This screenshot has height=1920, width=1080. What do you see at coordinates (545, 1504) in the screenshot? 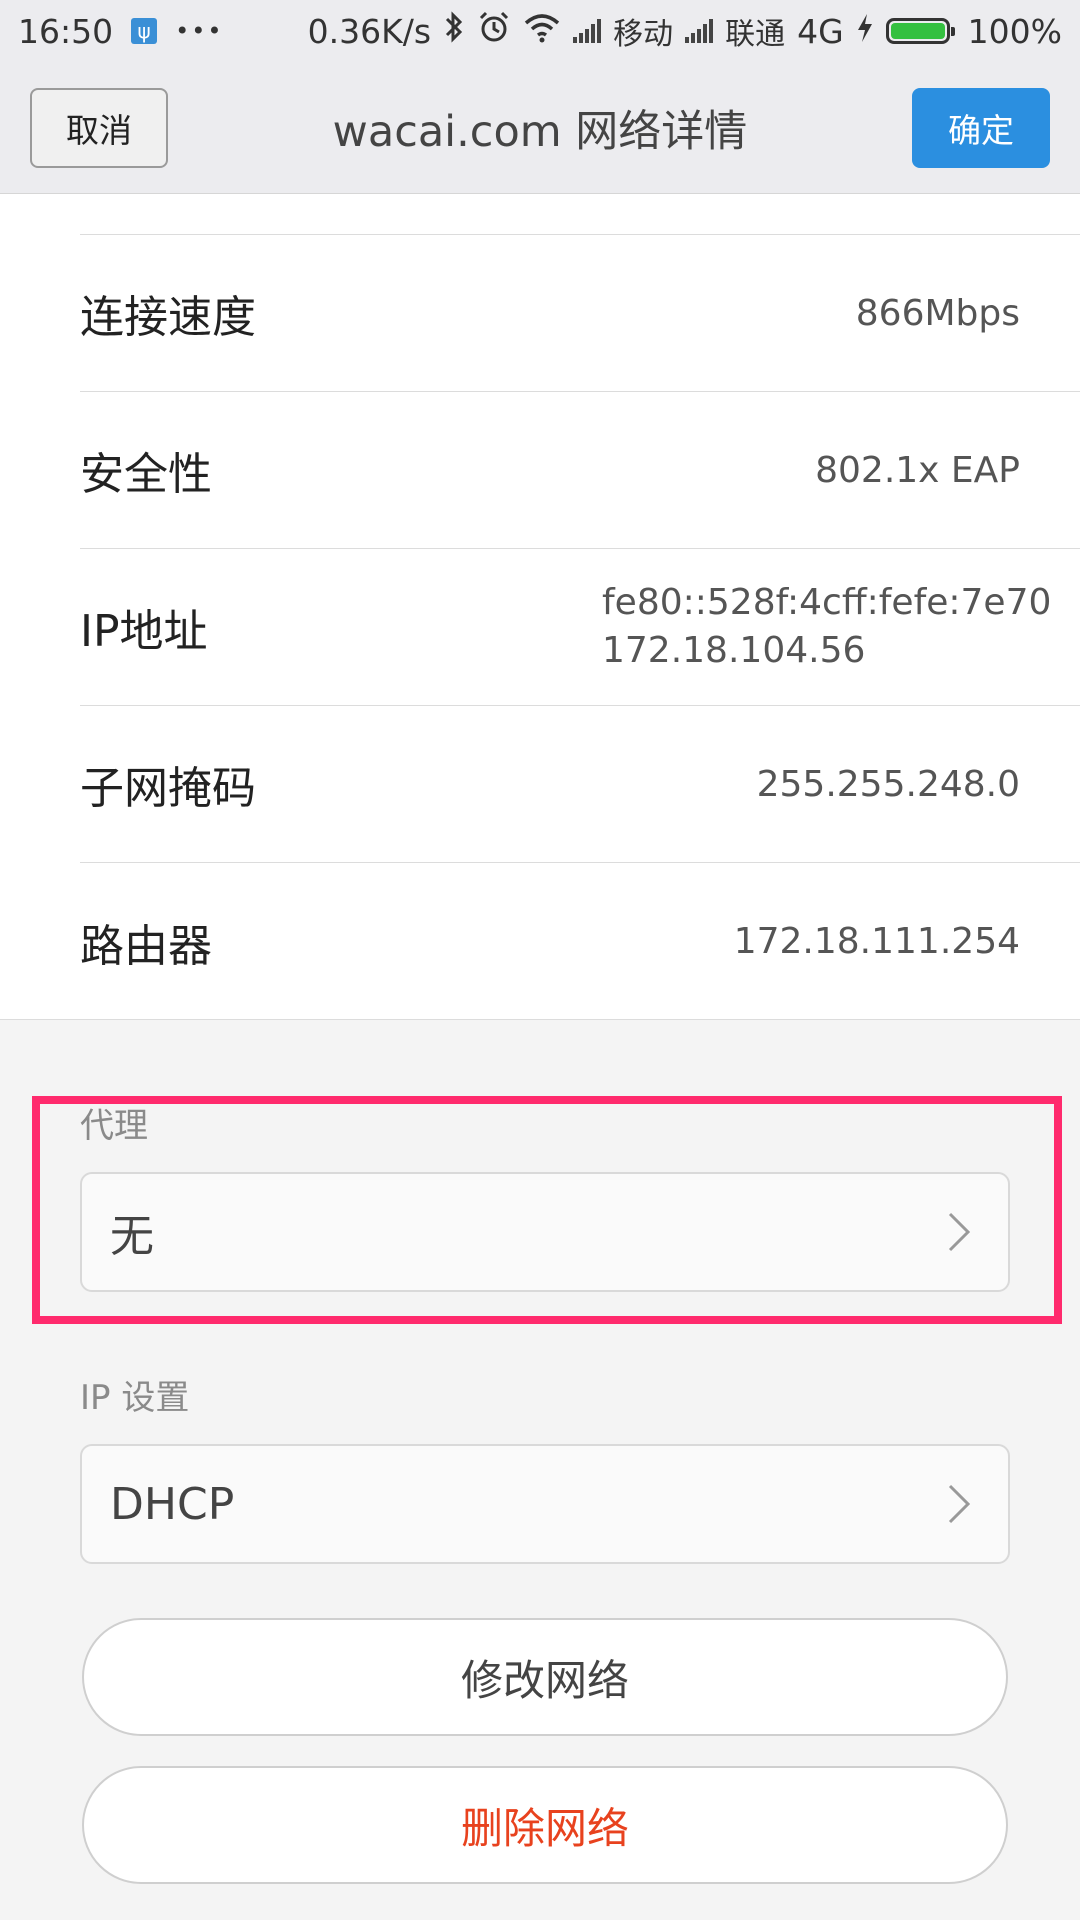
I see `ip-settings-select: DHCP` at bounding box center [545, 1504].